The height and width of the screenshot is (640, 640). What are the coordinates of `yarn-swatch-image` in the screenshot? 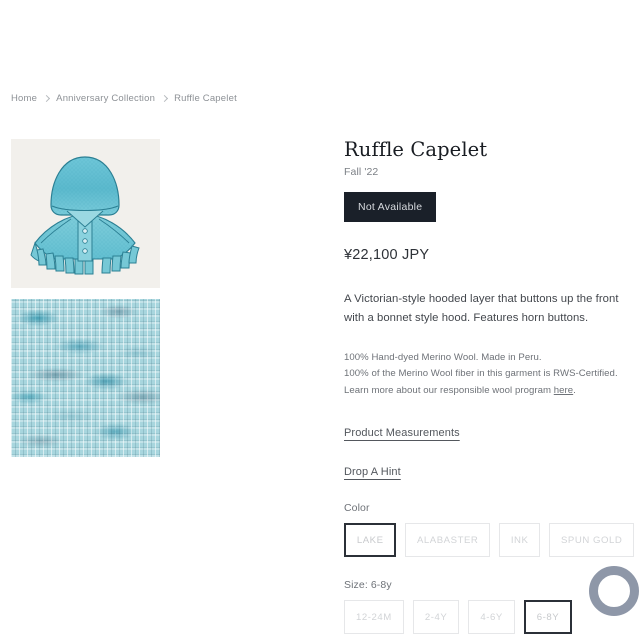 It's located at (85, 378).